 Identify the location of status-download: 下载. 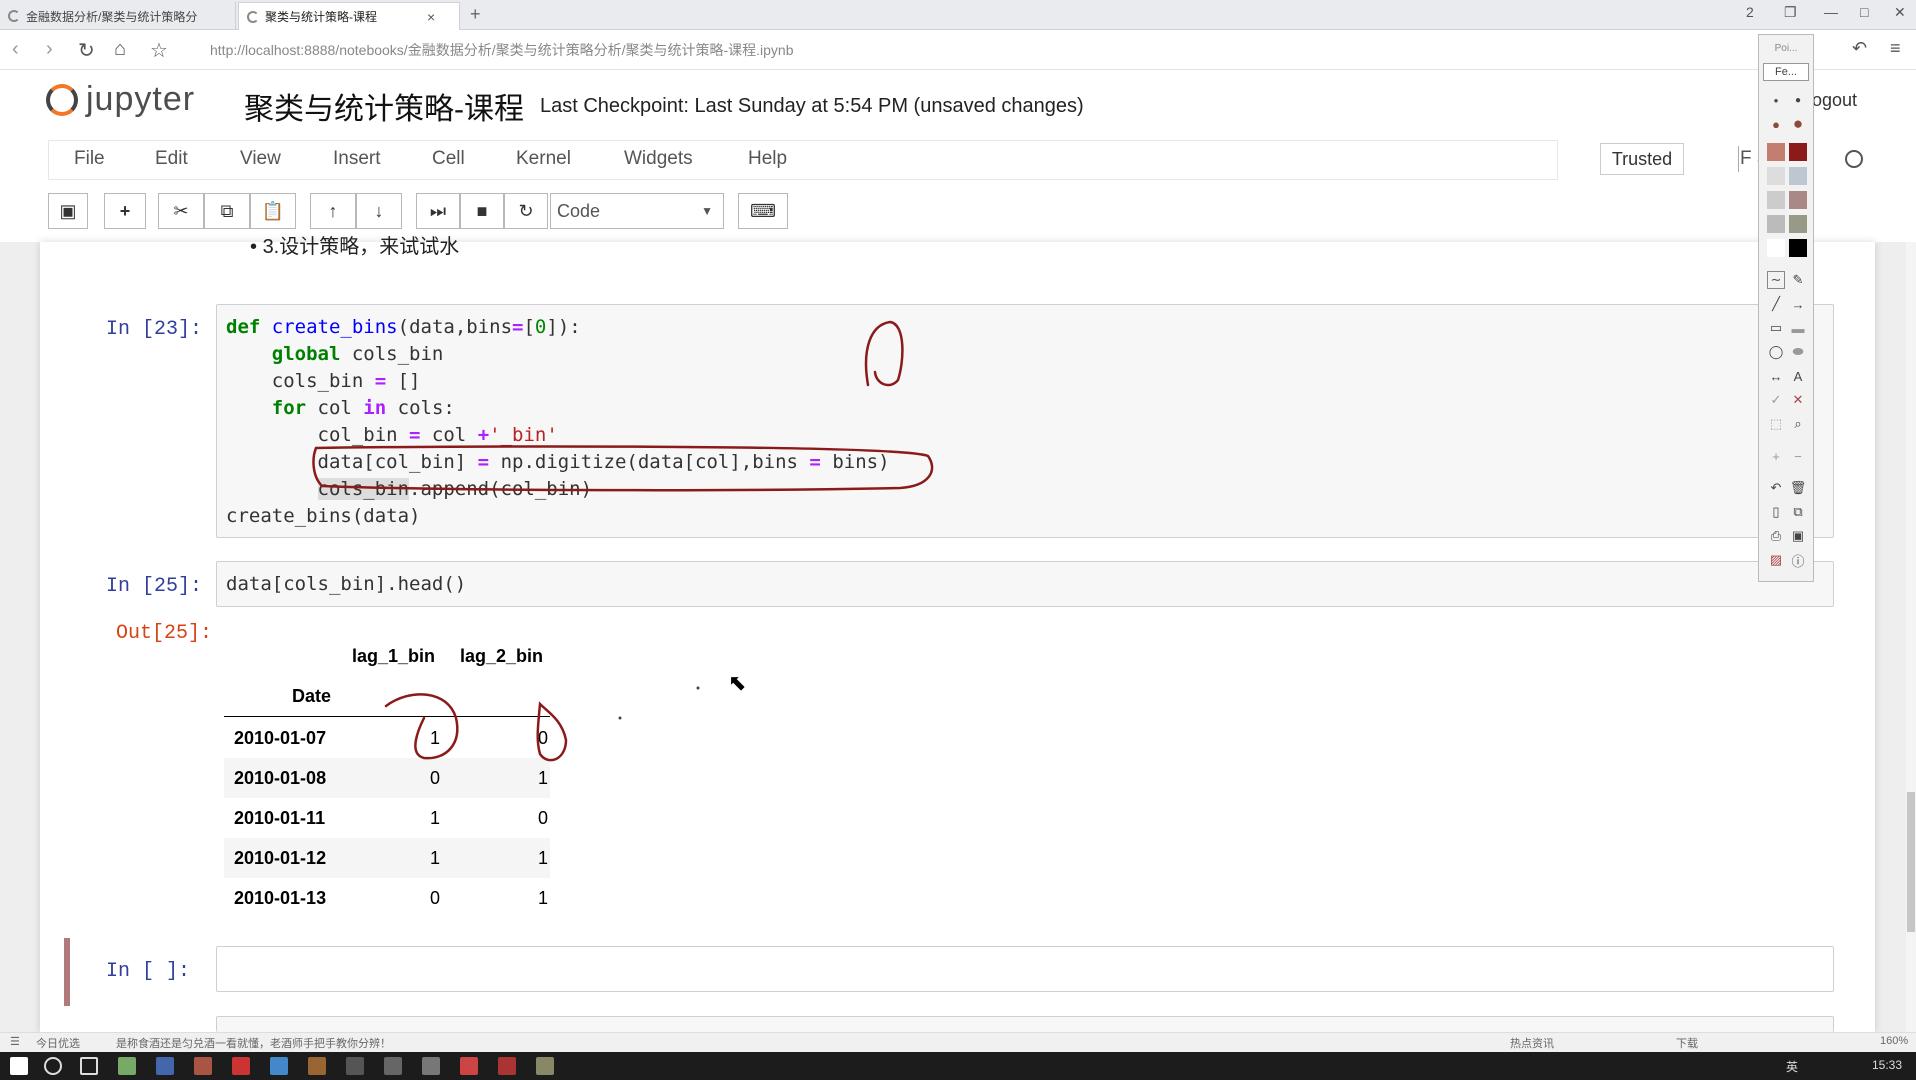
(1687, 1043).